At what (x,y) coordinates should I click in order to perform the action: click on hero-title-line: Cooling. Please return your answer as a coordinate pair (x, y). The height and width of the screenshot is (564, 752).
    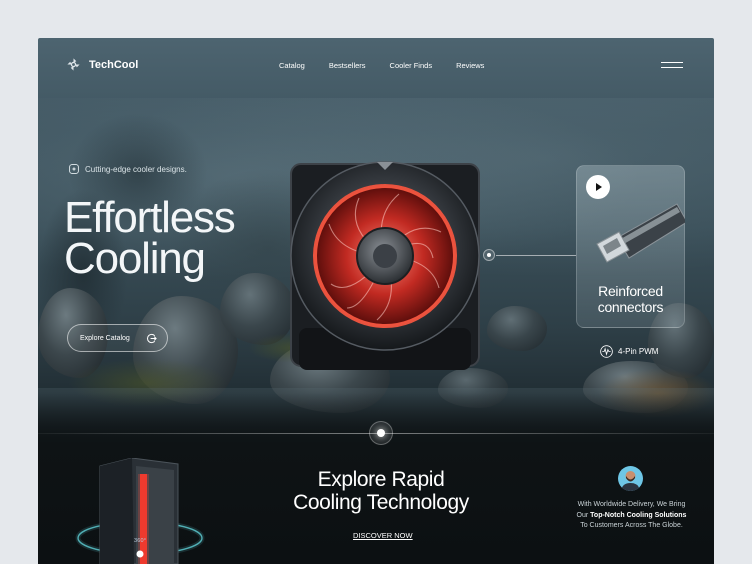
    Looking at the image, I should click on (135, 258).